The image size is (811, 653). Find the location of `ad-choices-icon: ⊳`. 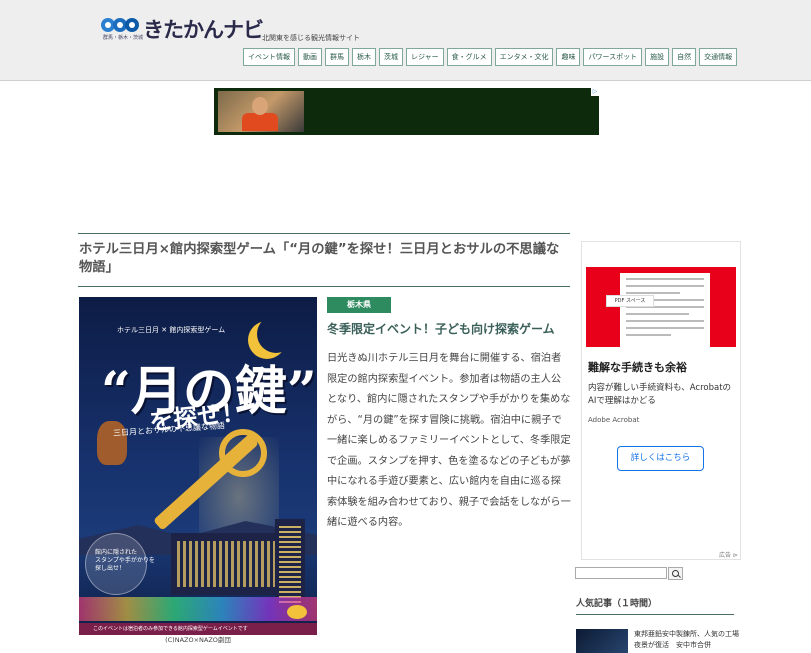

ad-choices-icon: ⊳ is located at coordinates (735, 555).